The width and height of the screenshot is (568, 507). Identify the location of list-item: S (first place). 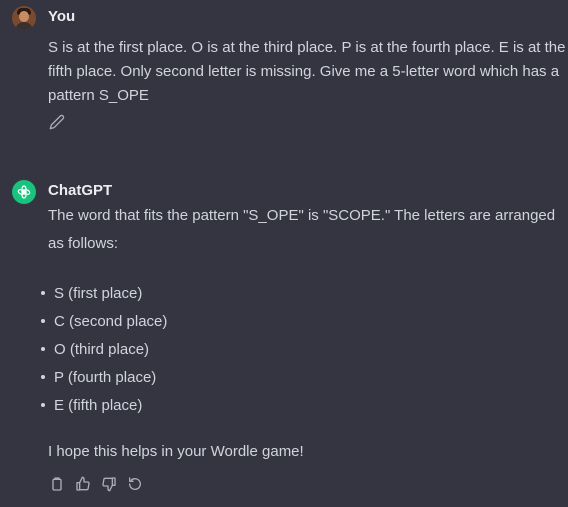
(101, 294).